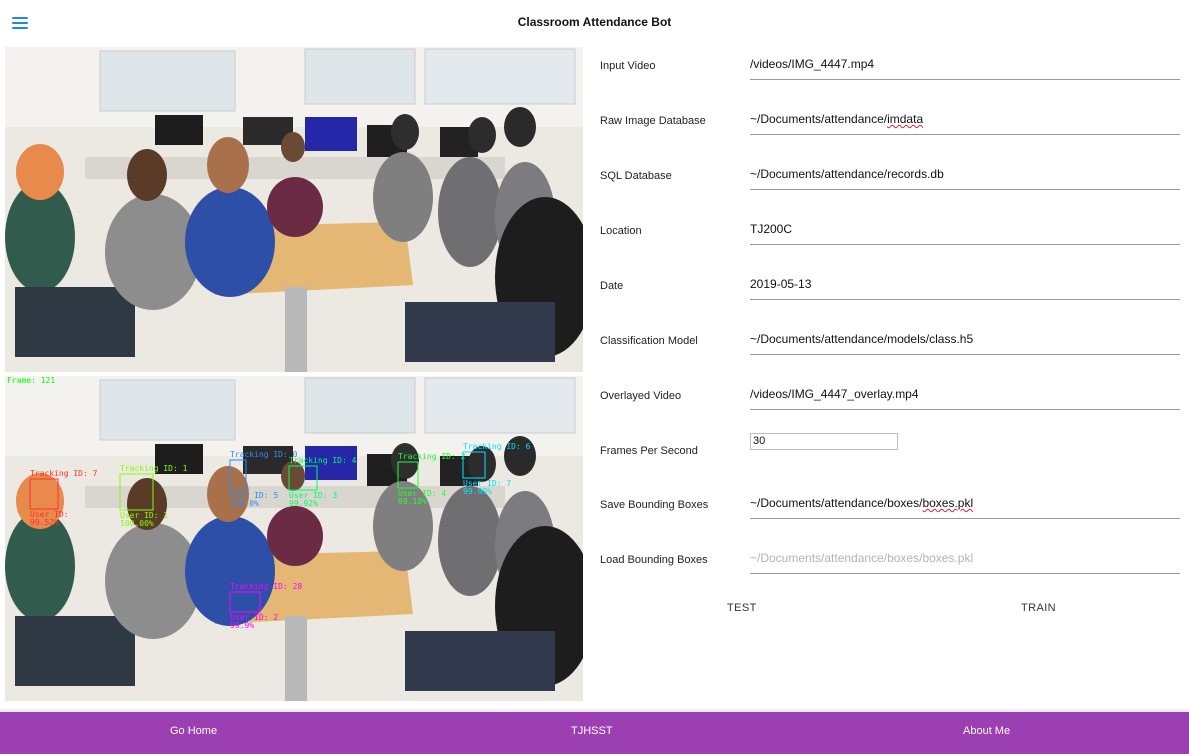 The image size is (1189, 754). What do you see at coordinates (323, 460) in the screenshot?
I see `tracking-id-label: Tracking ID: 4` at bounding box center [323, 460].